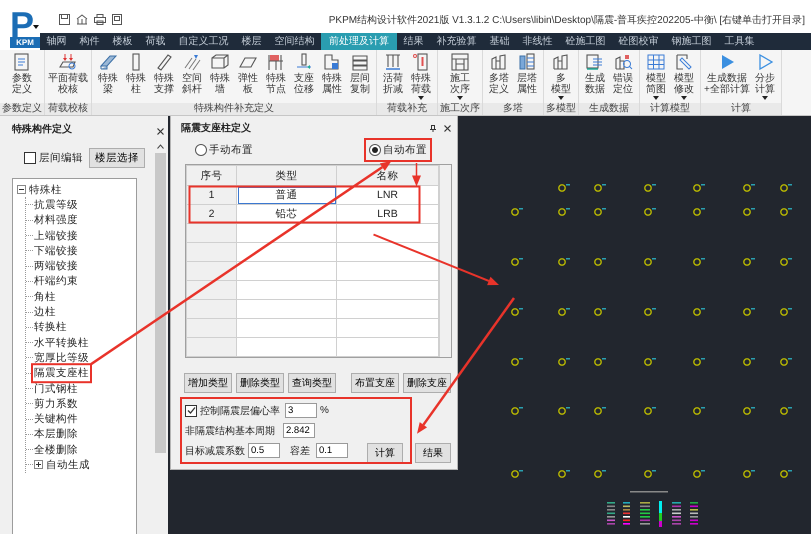  Describe the element at coordinates (332, 450) in the screenshot. I see `input-field: 0.1` at that location.